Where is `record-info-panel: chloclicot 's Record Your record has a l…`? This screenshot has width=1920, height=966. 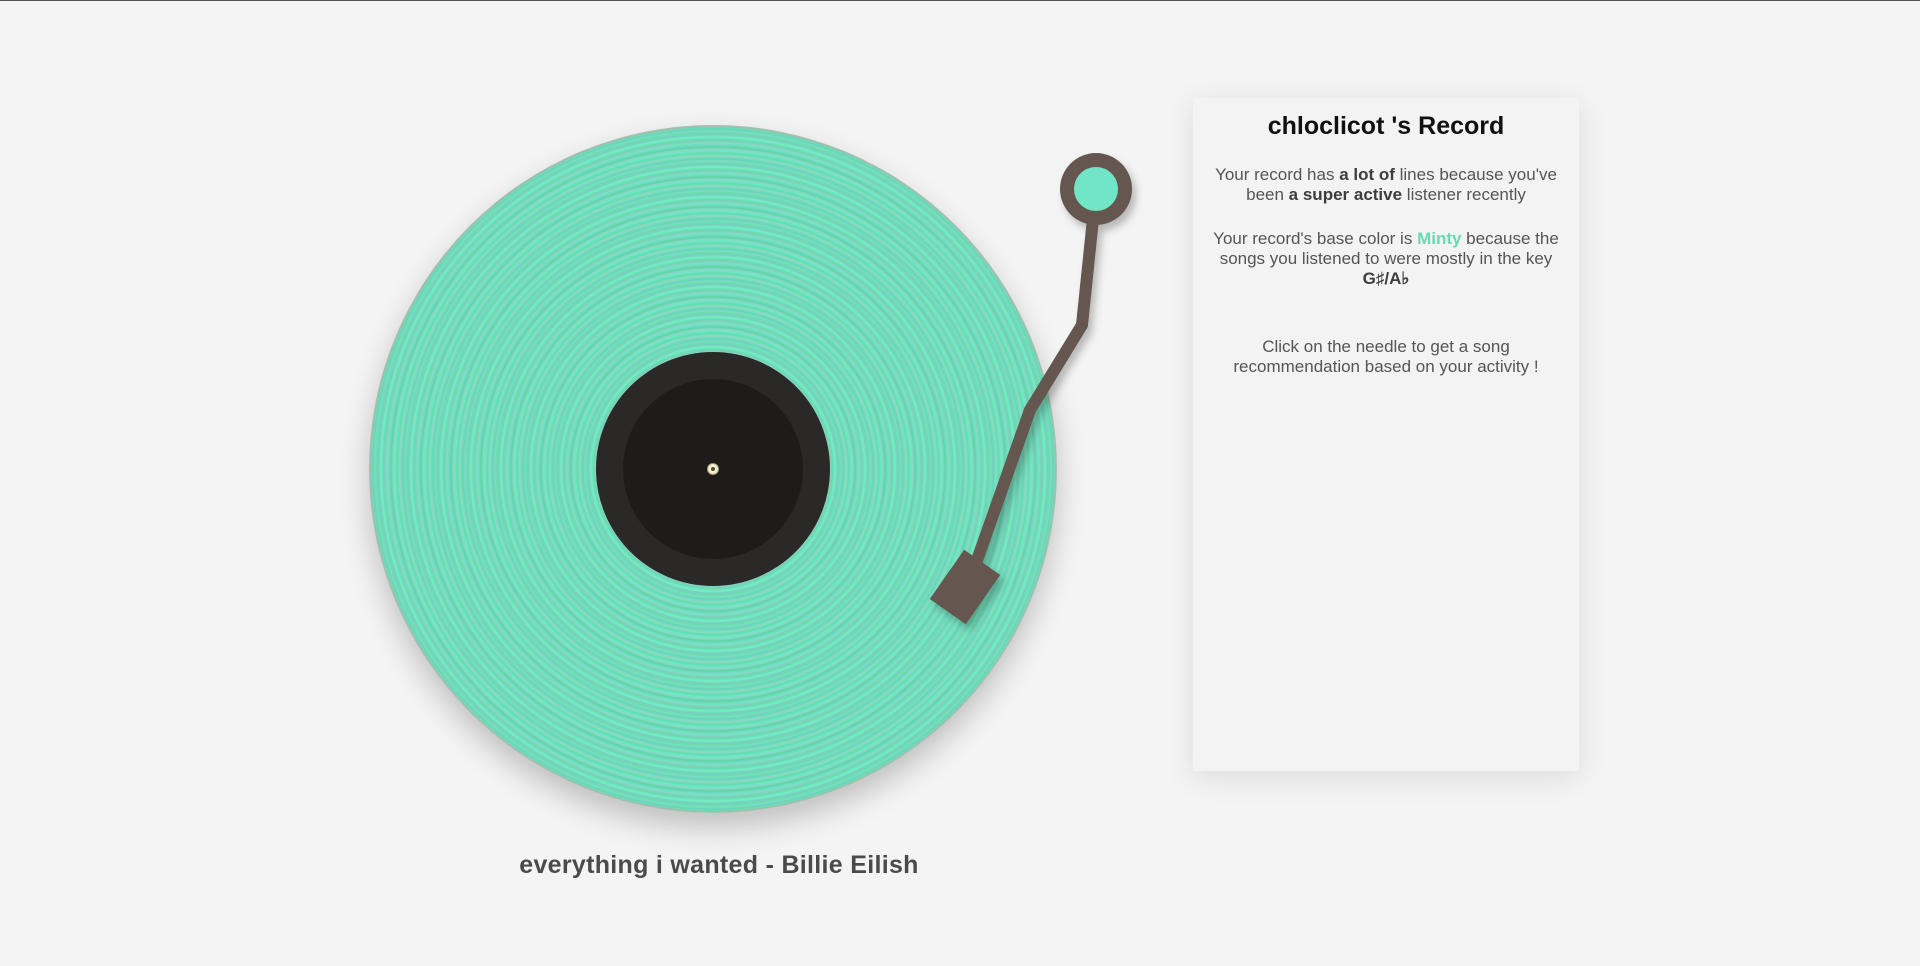 record-info-panel: chloclicot 's Record Your record has a l… is located at coordinates (1386, 434).